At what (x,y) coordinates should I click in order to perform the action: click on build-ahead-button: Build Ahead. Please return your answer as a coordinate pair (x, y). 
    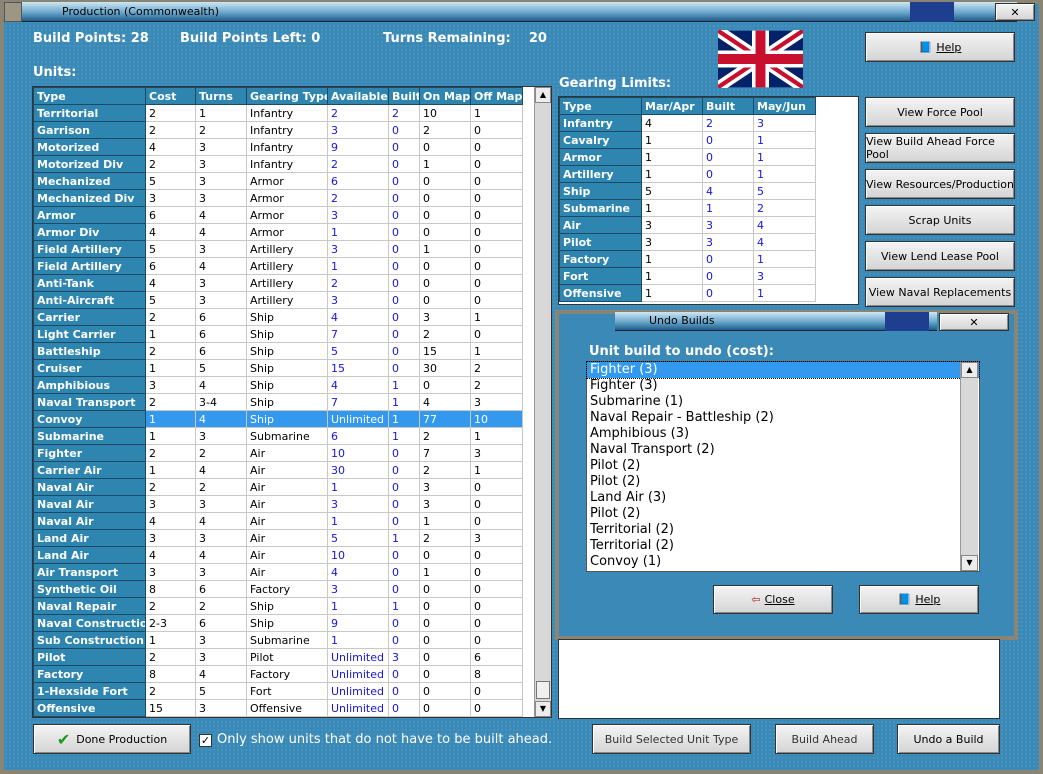
    Looking at the image, I should click on (824, 739).